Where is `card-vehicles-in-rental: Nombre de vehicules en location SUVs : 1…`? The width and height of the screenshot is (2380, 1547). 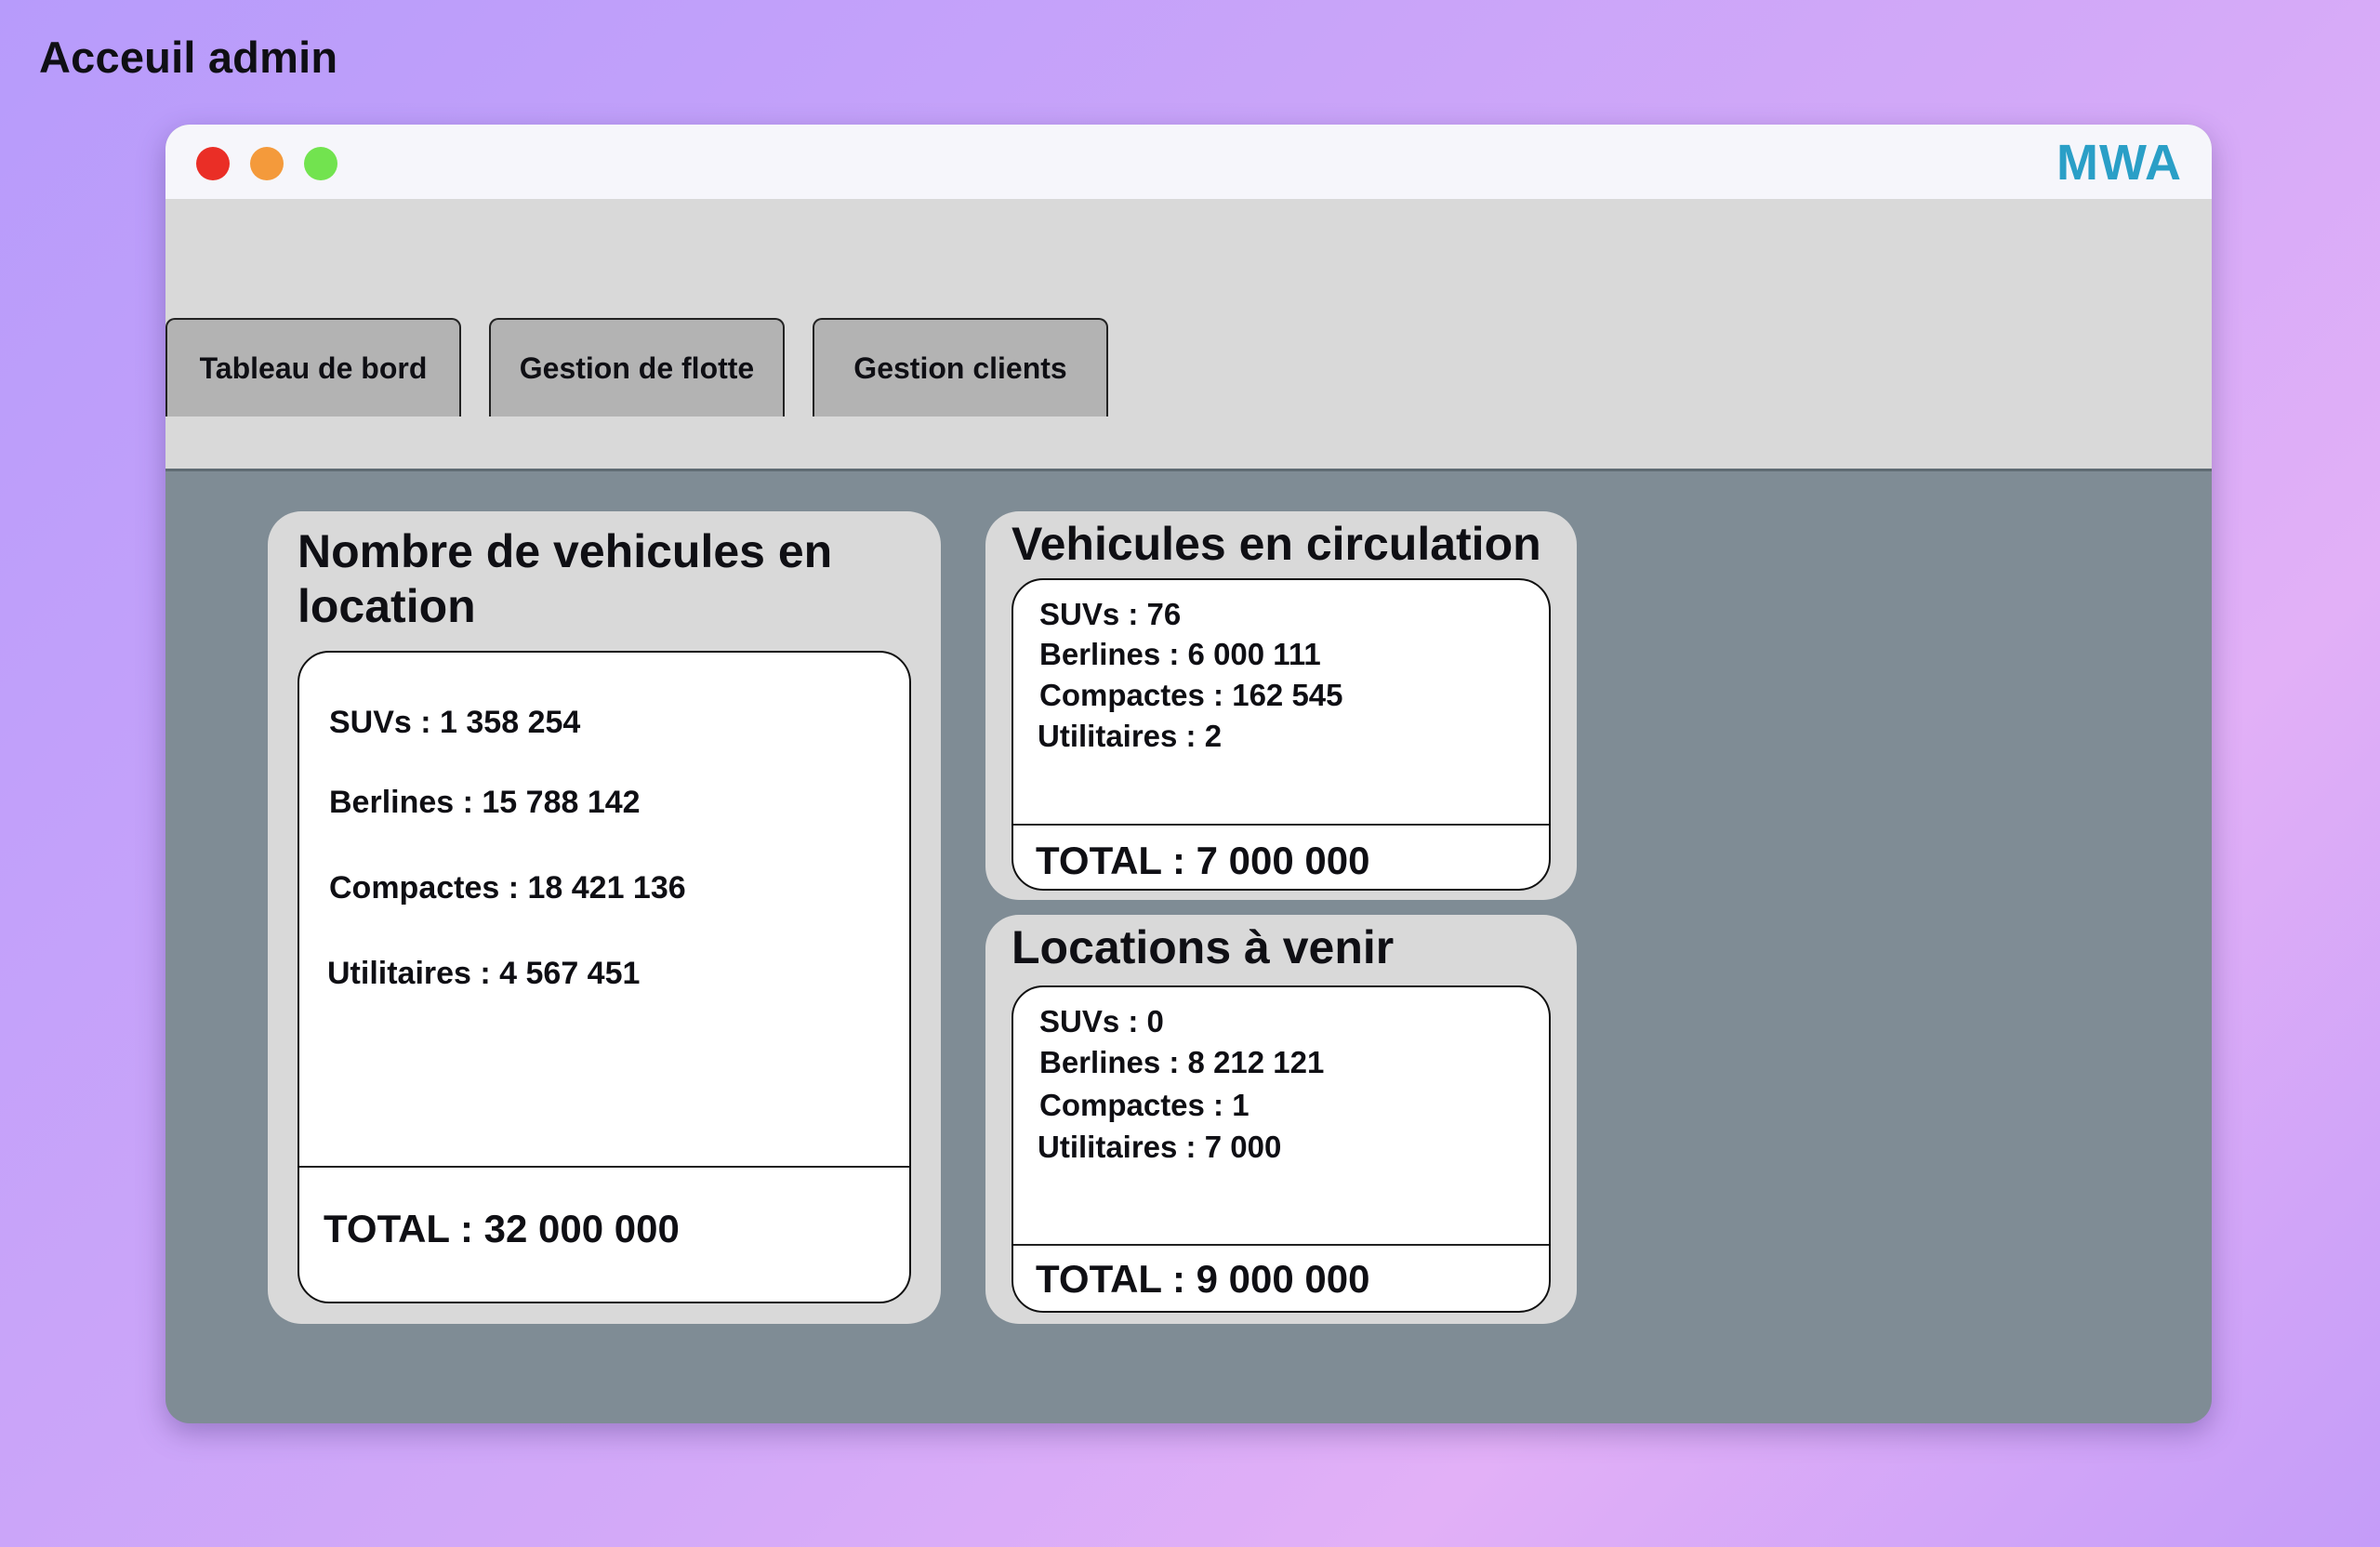 card-vehicles-in-rental: Nombre de vehicules en location SUVs : 1… is located at coordinates (604, 917).